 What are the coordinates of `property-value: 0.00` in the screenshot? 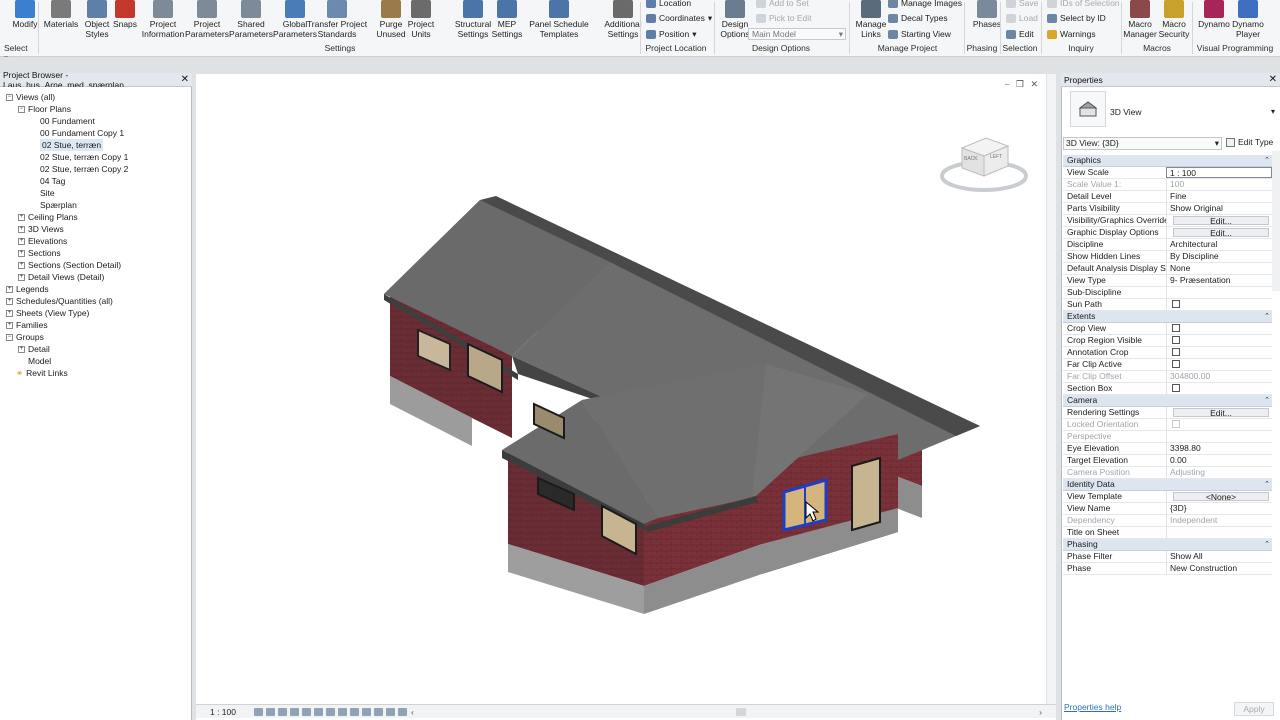 It's located at (1219, 460).